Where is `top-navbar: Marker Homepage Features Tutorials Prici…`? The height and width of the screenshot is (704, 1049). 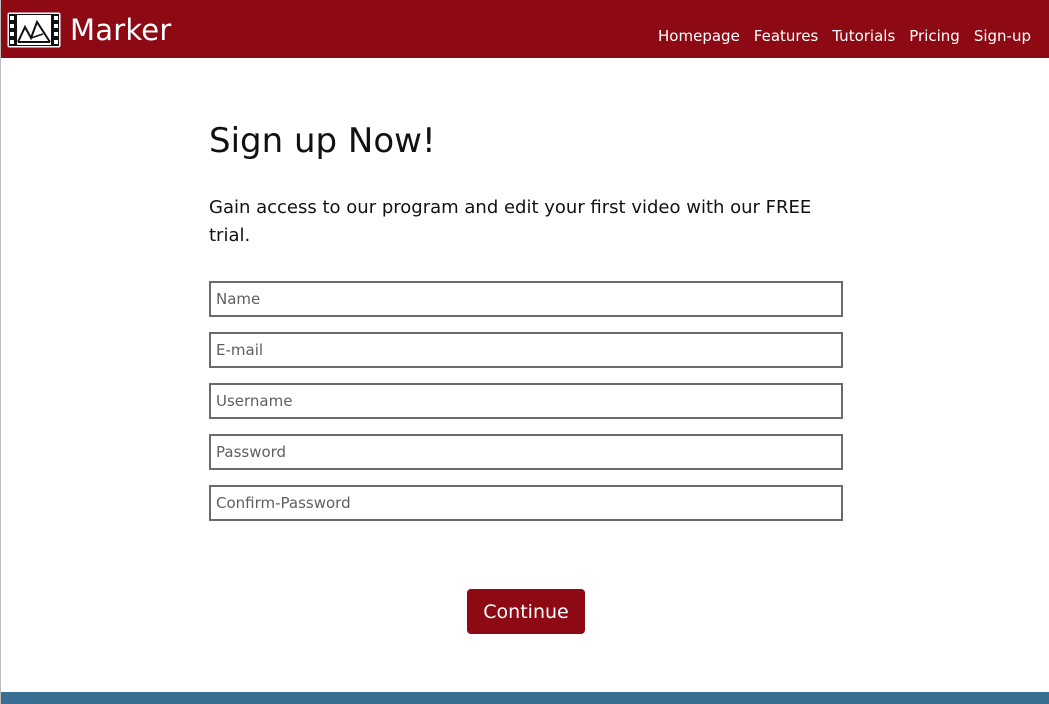
top-navbar: Marker Homepage Features Tutorials Prici… is located at coordinates (525, 29).